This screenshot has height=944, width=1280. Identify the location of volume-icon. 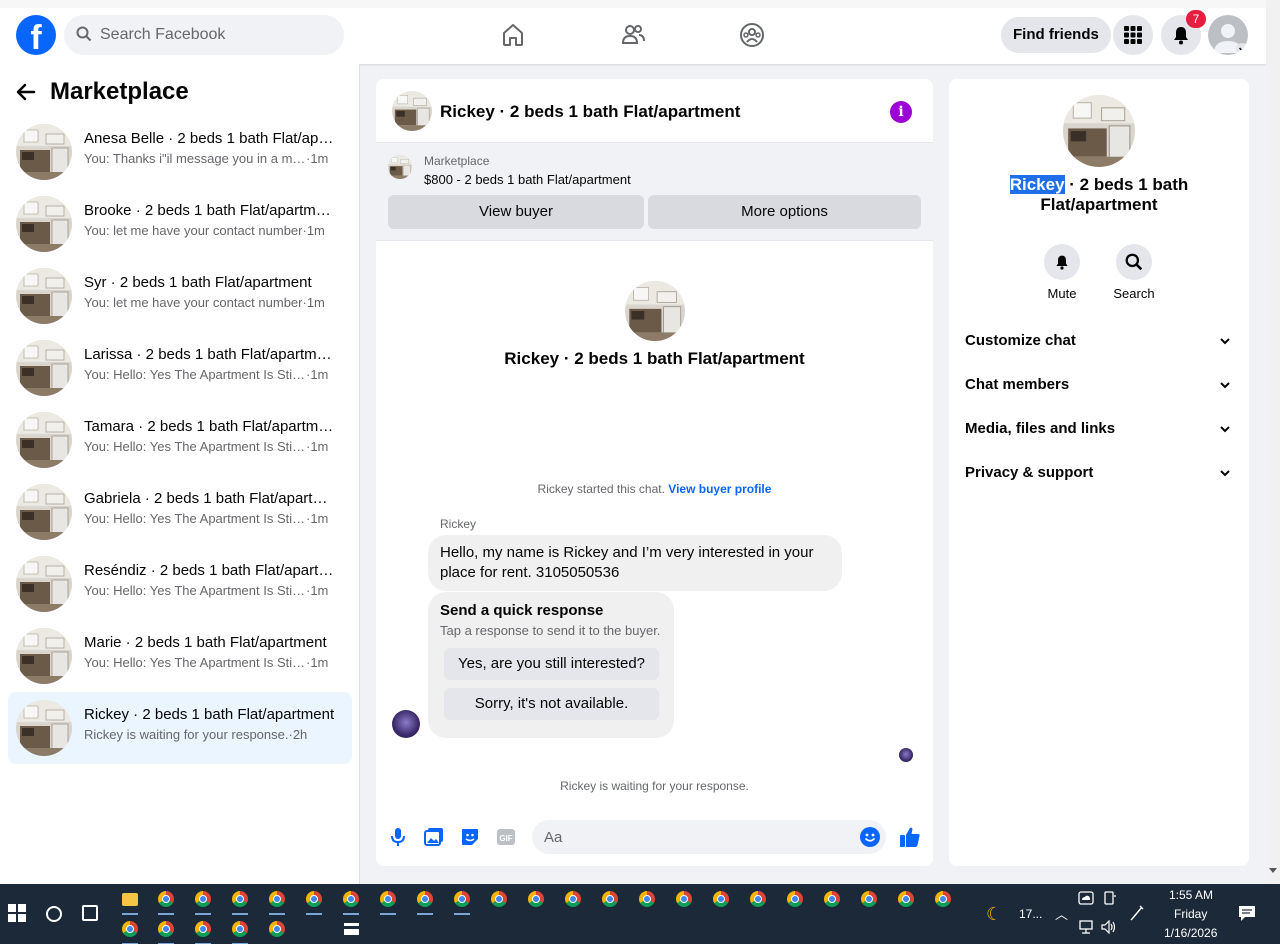
(1109, 927).